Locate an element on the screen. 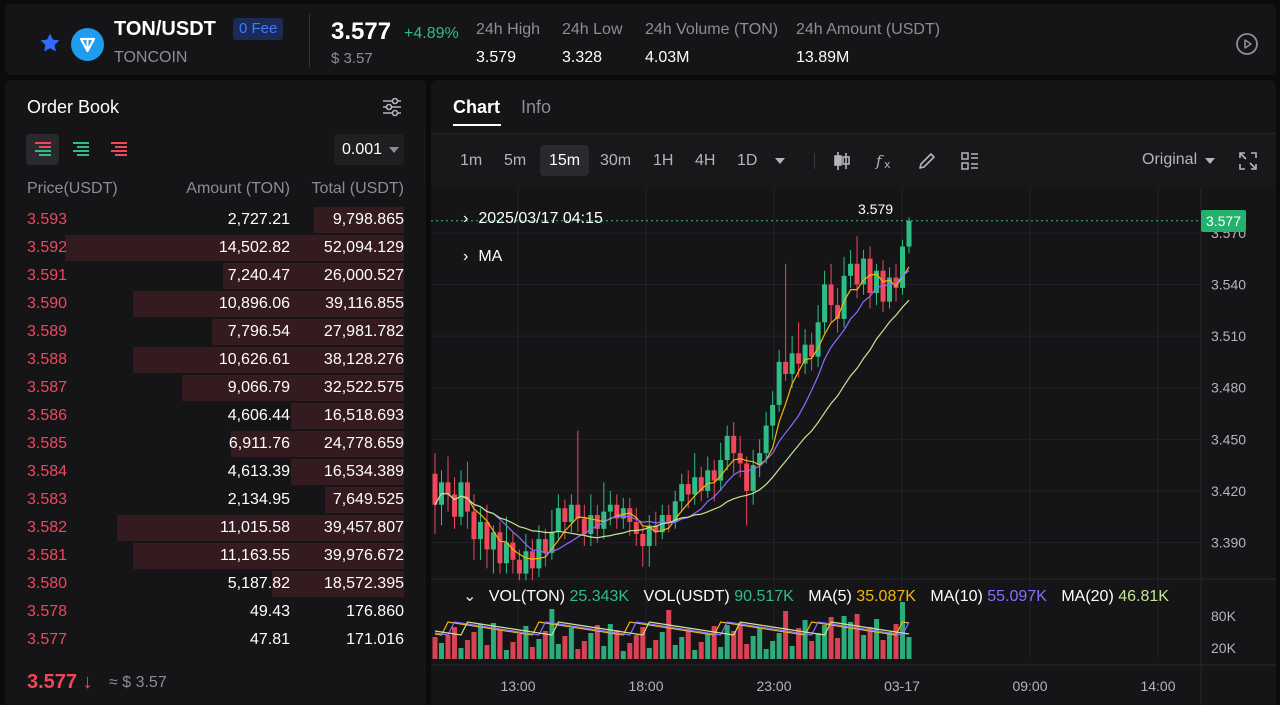 Image resolution: width=1280 pixels, height=705 pixels. order-book-title: Order Book is located at coordinates (73, 107).